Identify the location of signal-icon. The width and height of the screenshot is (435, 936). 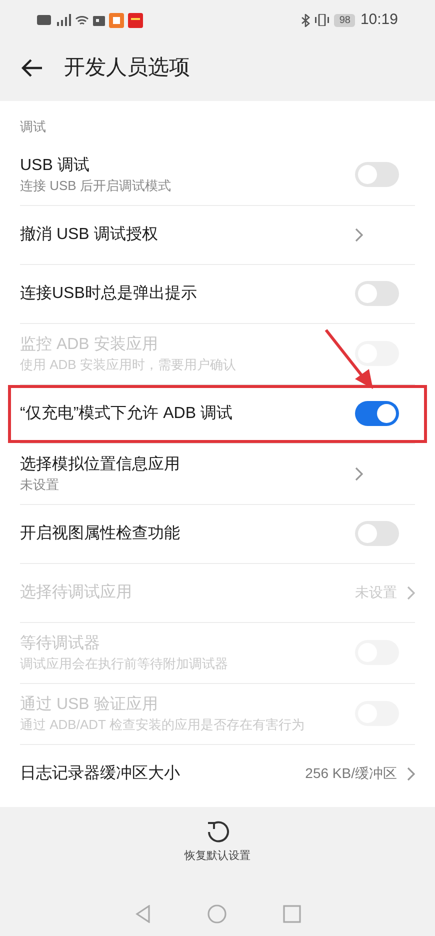
(63, 20).